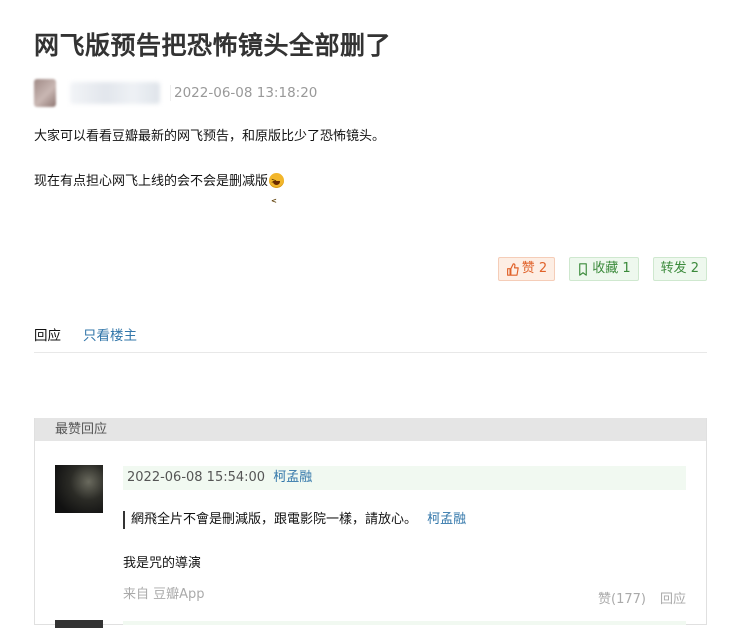 The height and width of the screenshot is (628, 744). I want to click on share-label: 转发 2, so click(679, 268).